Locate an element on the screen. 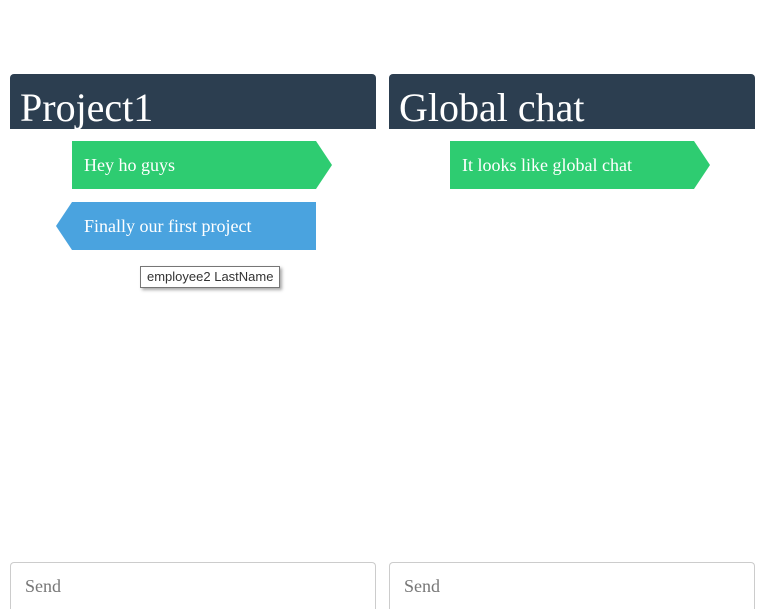  author-tooltip: employee2 LastName is located at coordinates (210, 277).